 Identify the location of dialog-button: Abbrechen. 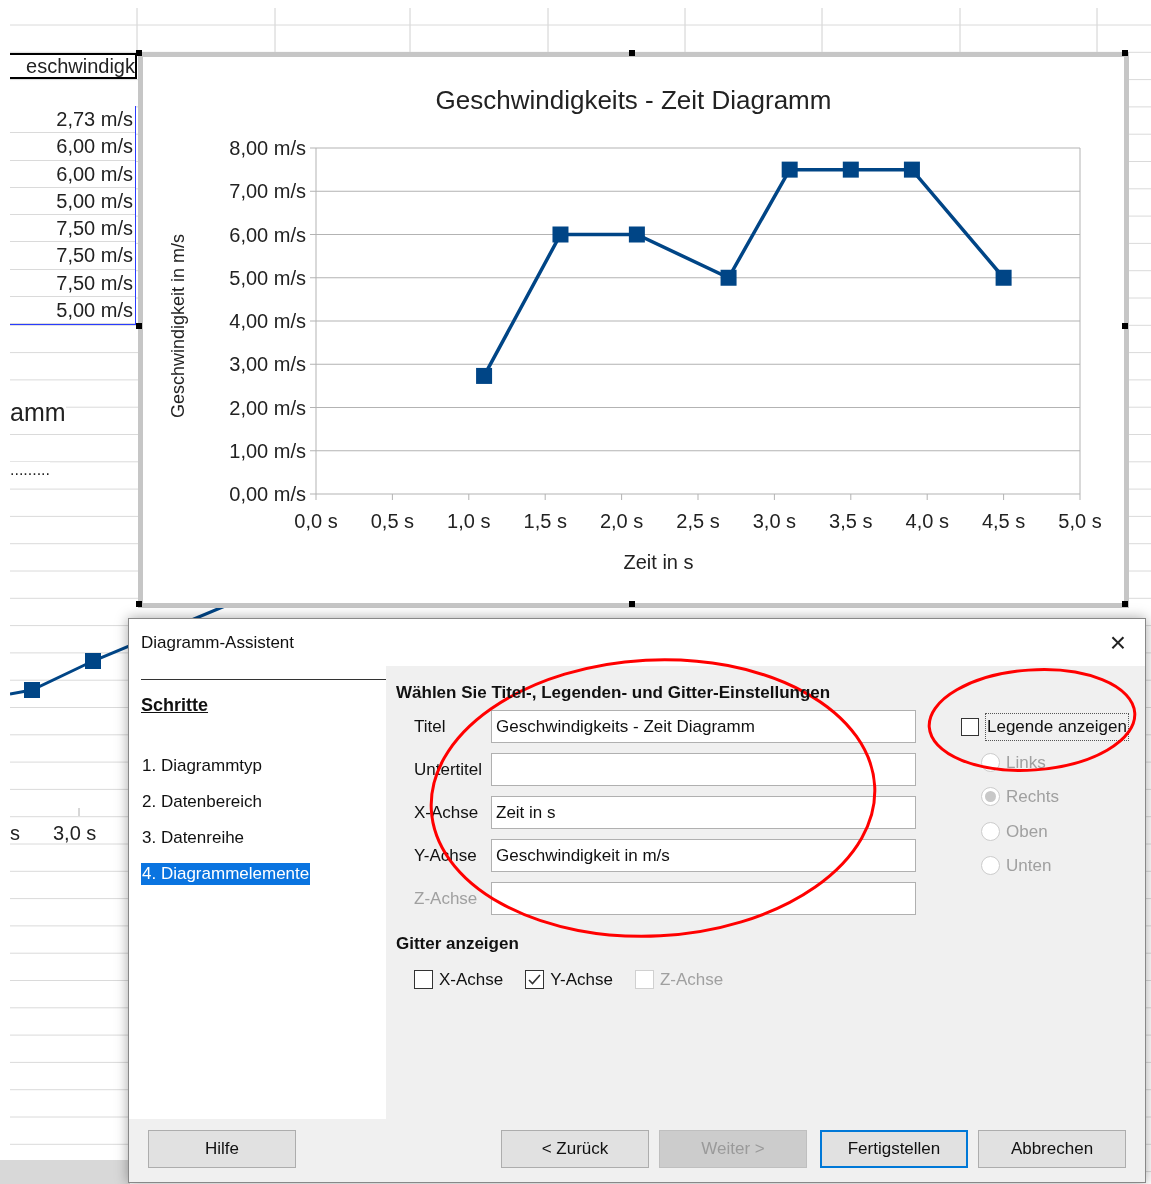
(1052, 1149).